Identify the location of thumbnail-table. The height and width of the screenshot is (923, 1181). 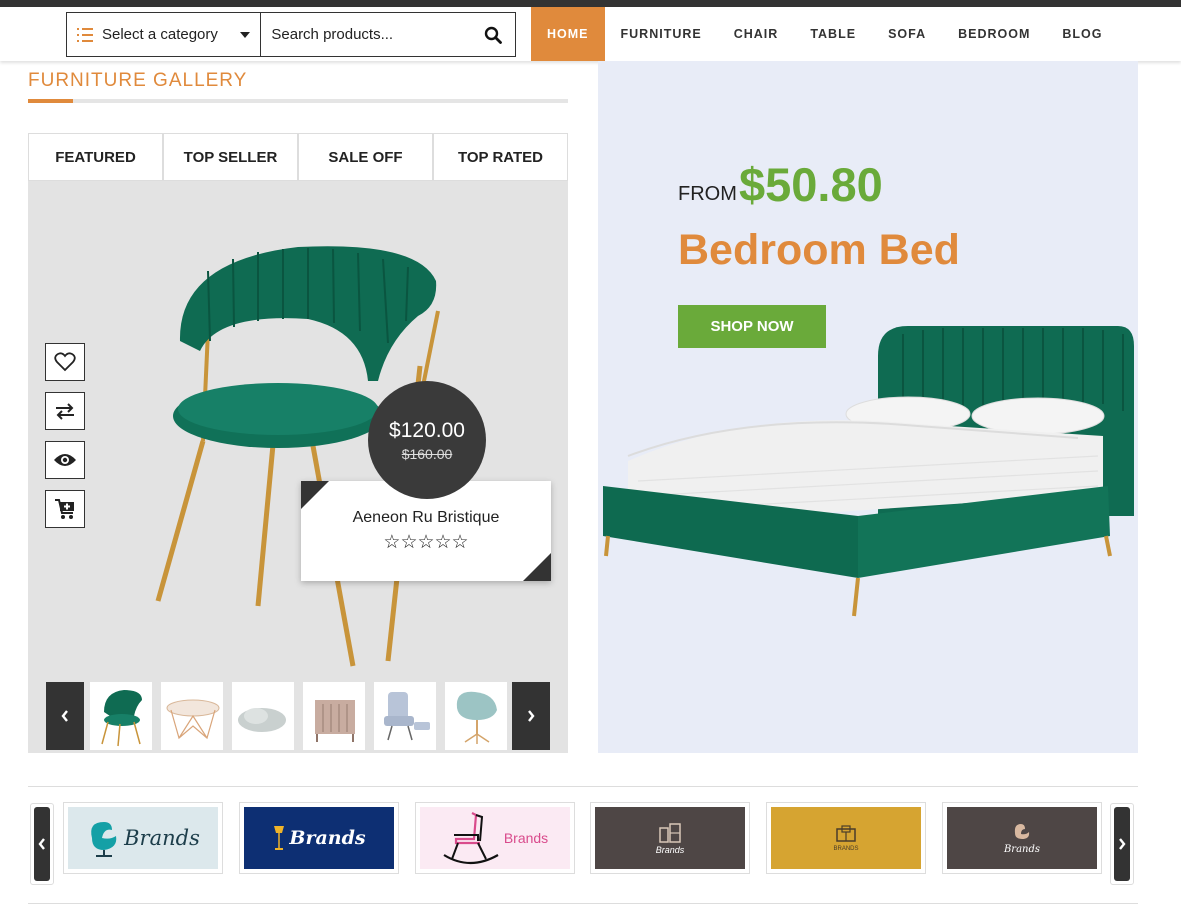
(192, 716).